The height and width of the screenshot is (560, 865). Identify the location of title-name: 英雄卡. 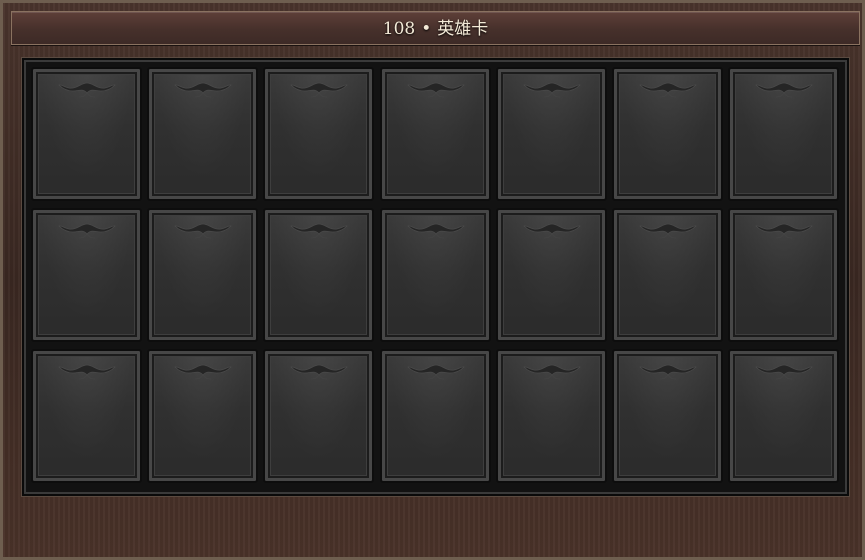
(463, 29).